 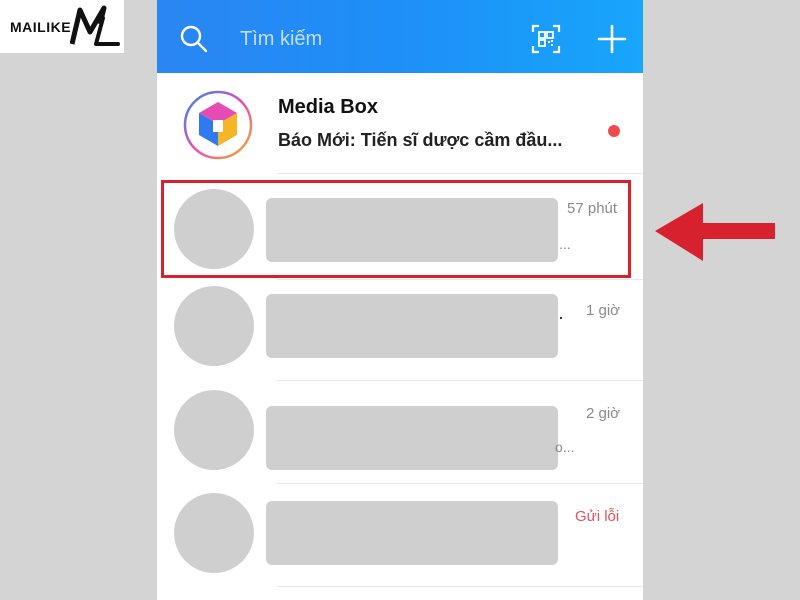 What do you see at coordinates (546, 39) in the screenshot?
I see `qr-scan-icon` at bounding box center [546, 39].